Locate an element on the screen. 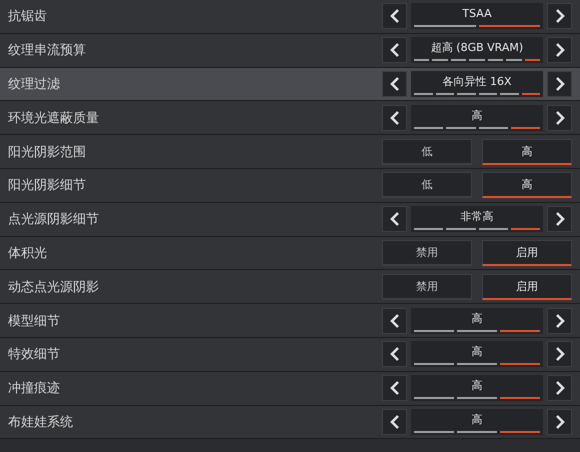  setting-label: 模型细节 is located at coordinates (34, 321).